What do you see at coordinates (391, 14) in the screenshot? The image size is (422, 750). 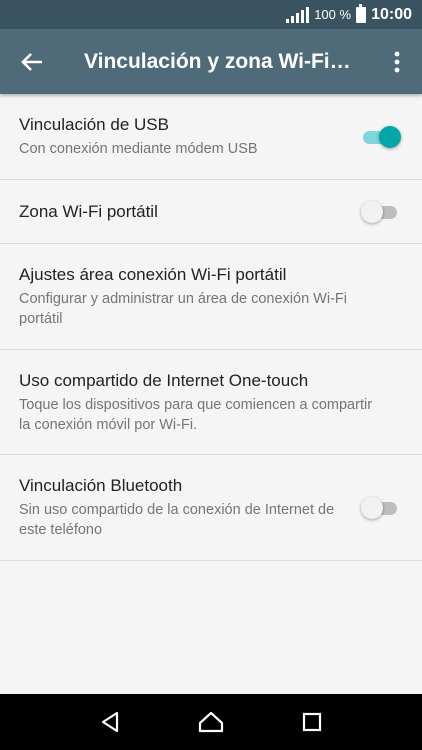 I see `clock: 10:00` at bounding box center [391, 14].